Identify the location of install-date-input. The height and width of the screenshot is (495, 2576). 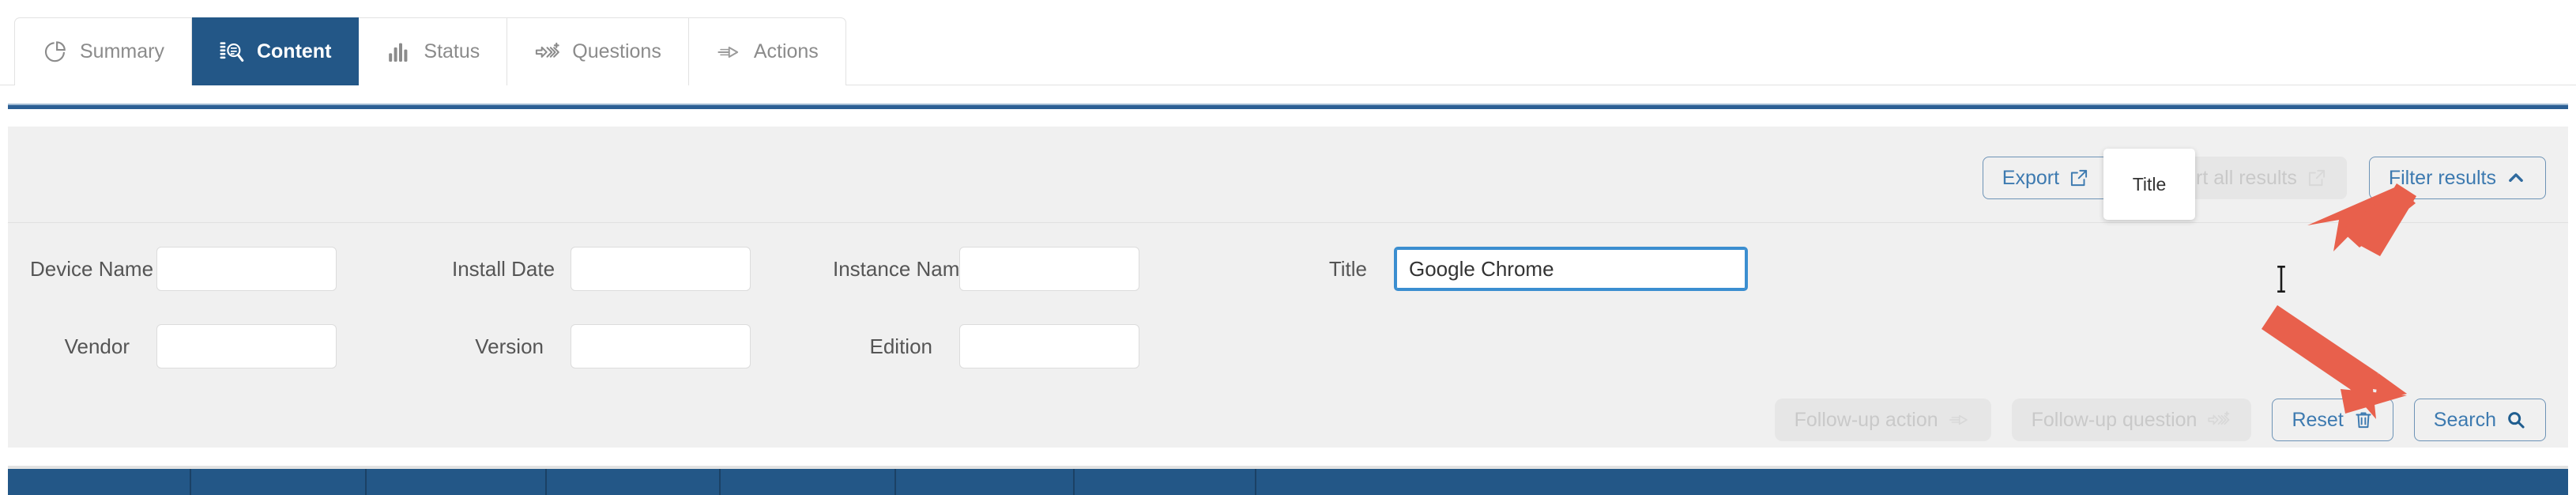
(661, 269).